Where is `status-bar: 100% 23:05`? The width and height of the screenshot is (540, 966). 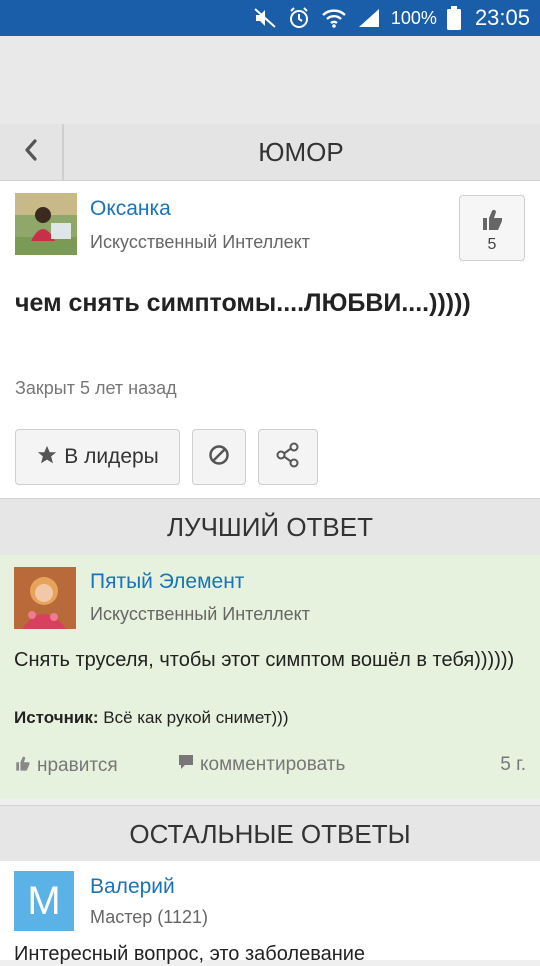
status-bar: 100% 23:05 is located at coordinates (270, 18).